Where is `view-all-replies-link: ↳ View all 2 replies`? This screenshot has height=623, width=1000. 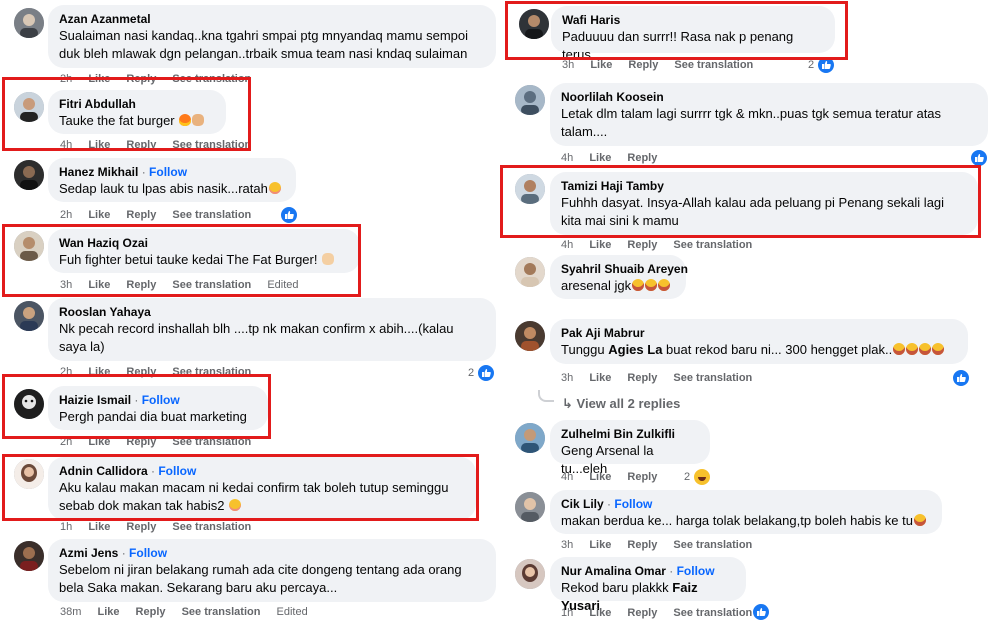
view-all-replies-link: ↳ View all 2 replies is located at coordinates (621, 404).